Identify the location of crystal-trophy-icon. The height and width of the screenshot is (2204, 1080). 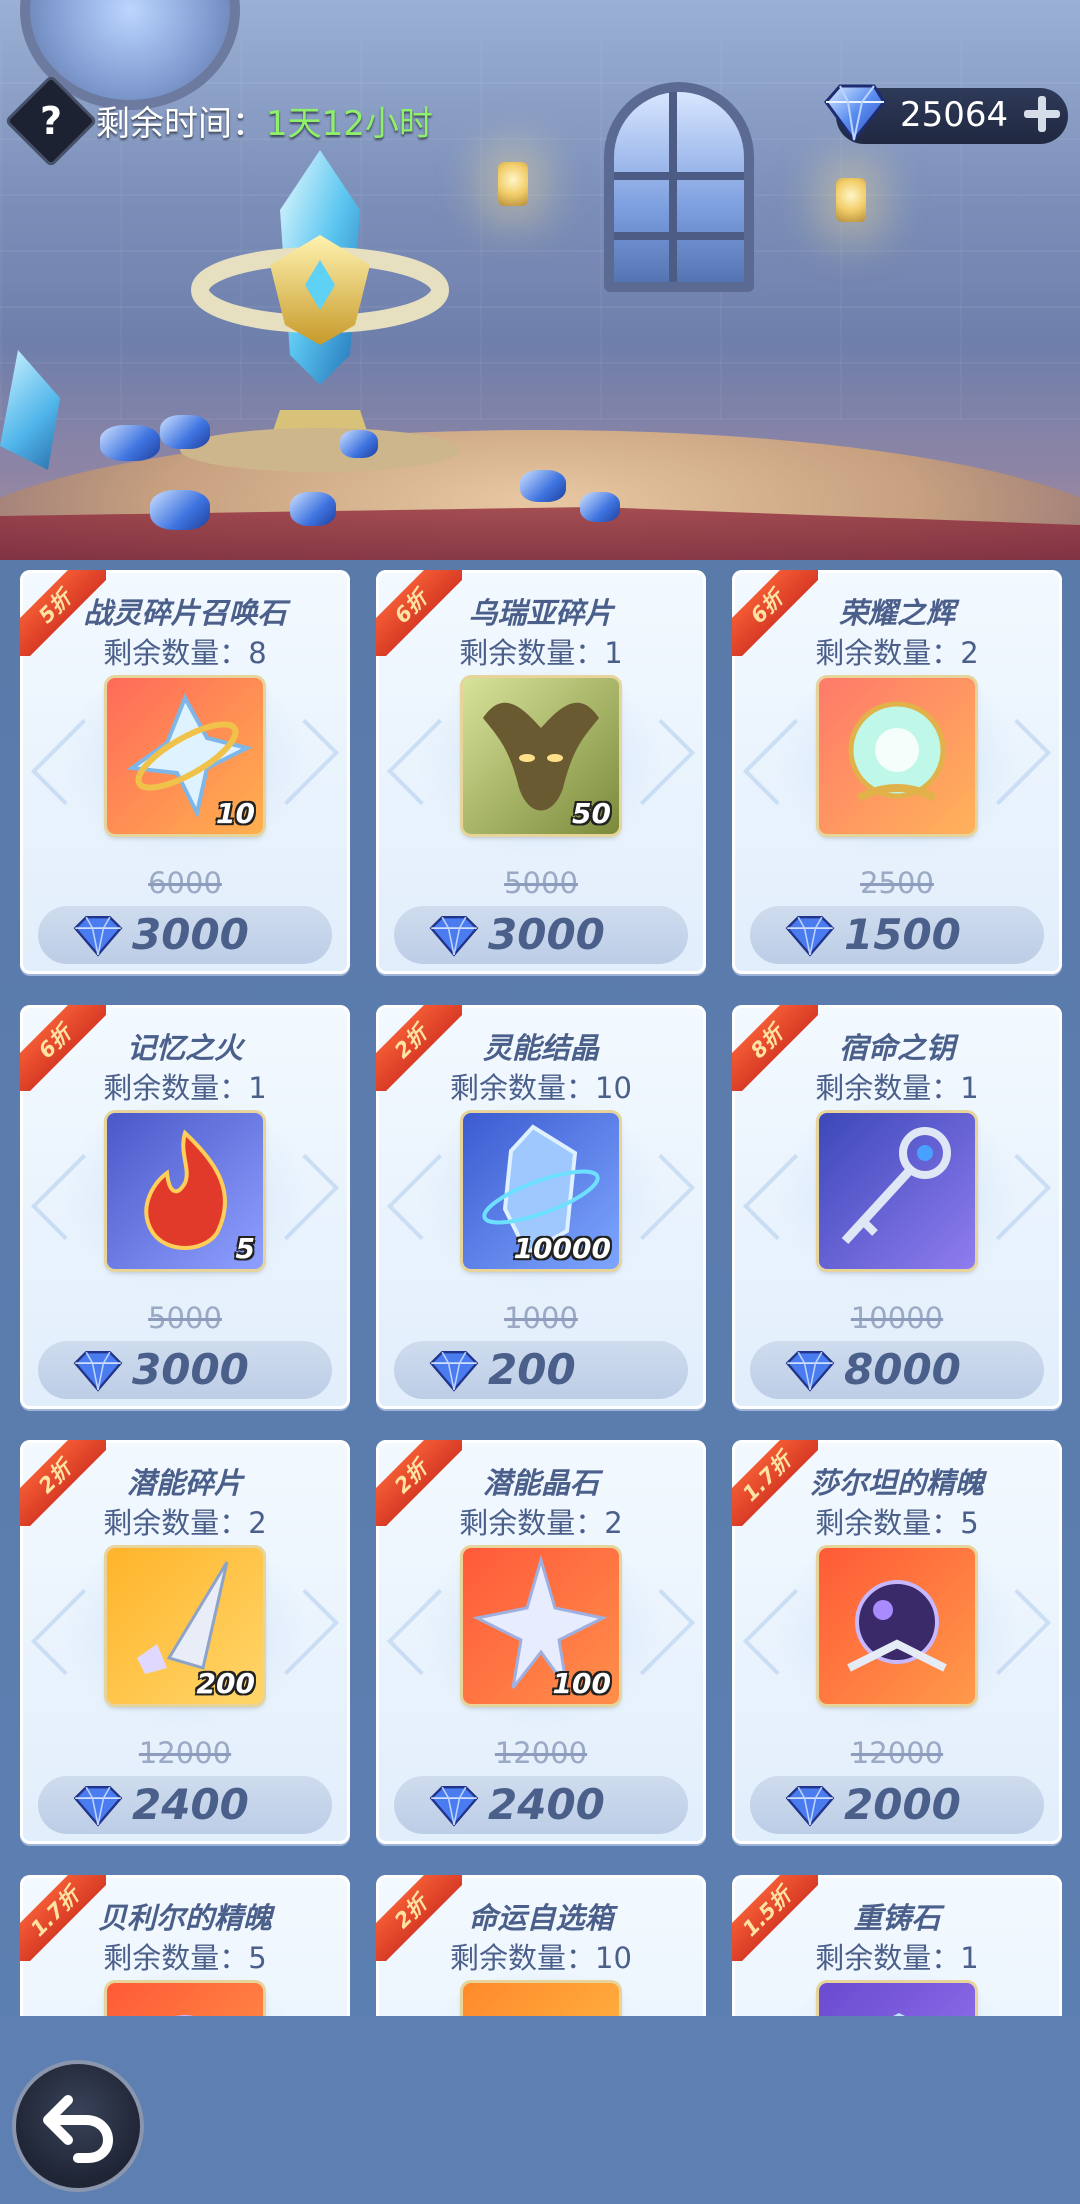
(320, 310).